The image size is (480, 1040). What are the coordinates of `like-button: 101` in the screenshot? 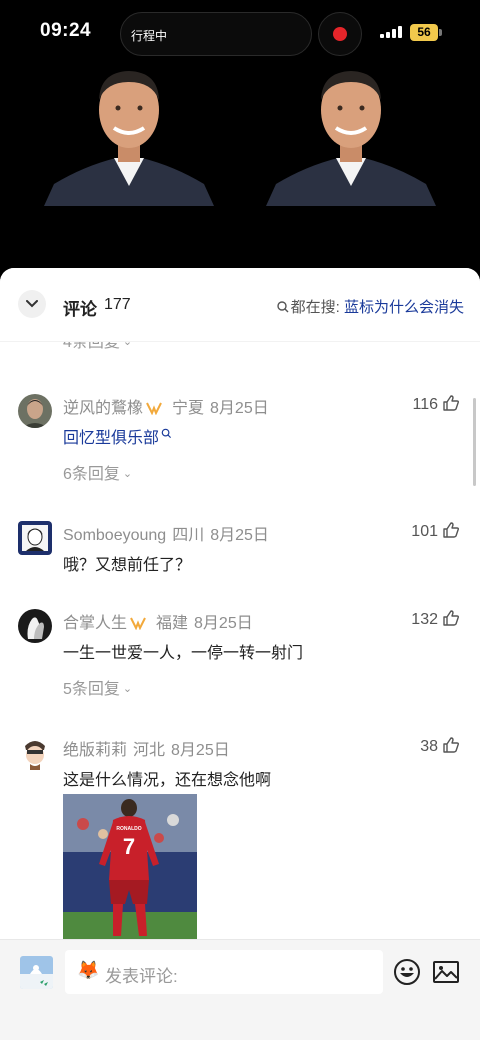 It's located at (435, 531).